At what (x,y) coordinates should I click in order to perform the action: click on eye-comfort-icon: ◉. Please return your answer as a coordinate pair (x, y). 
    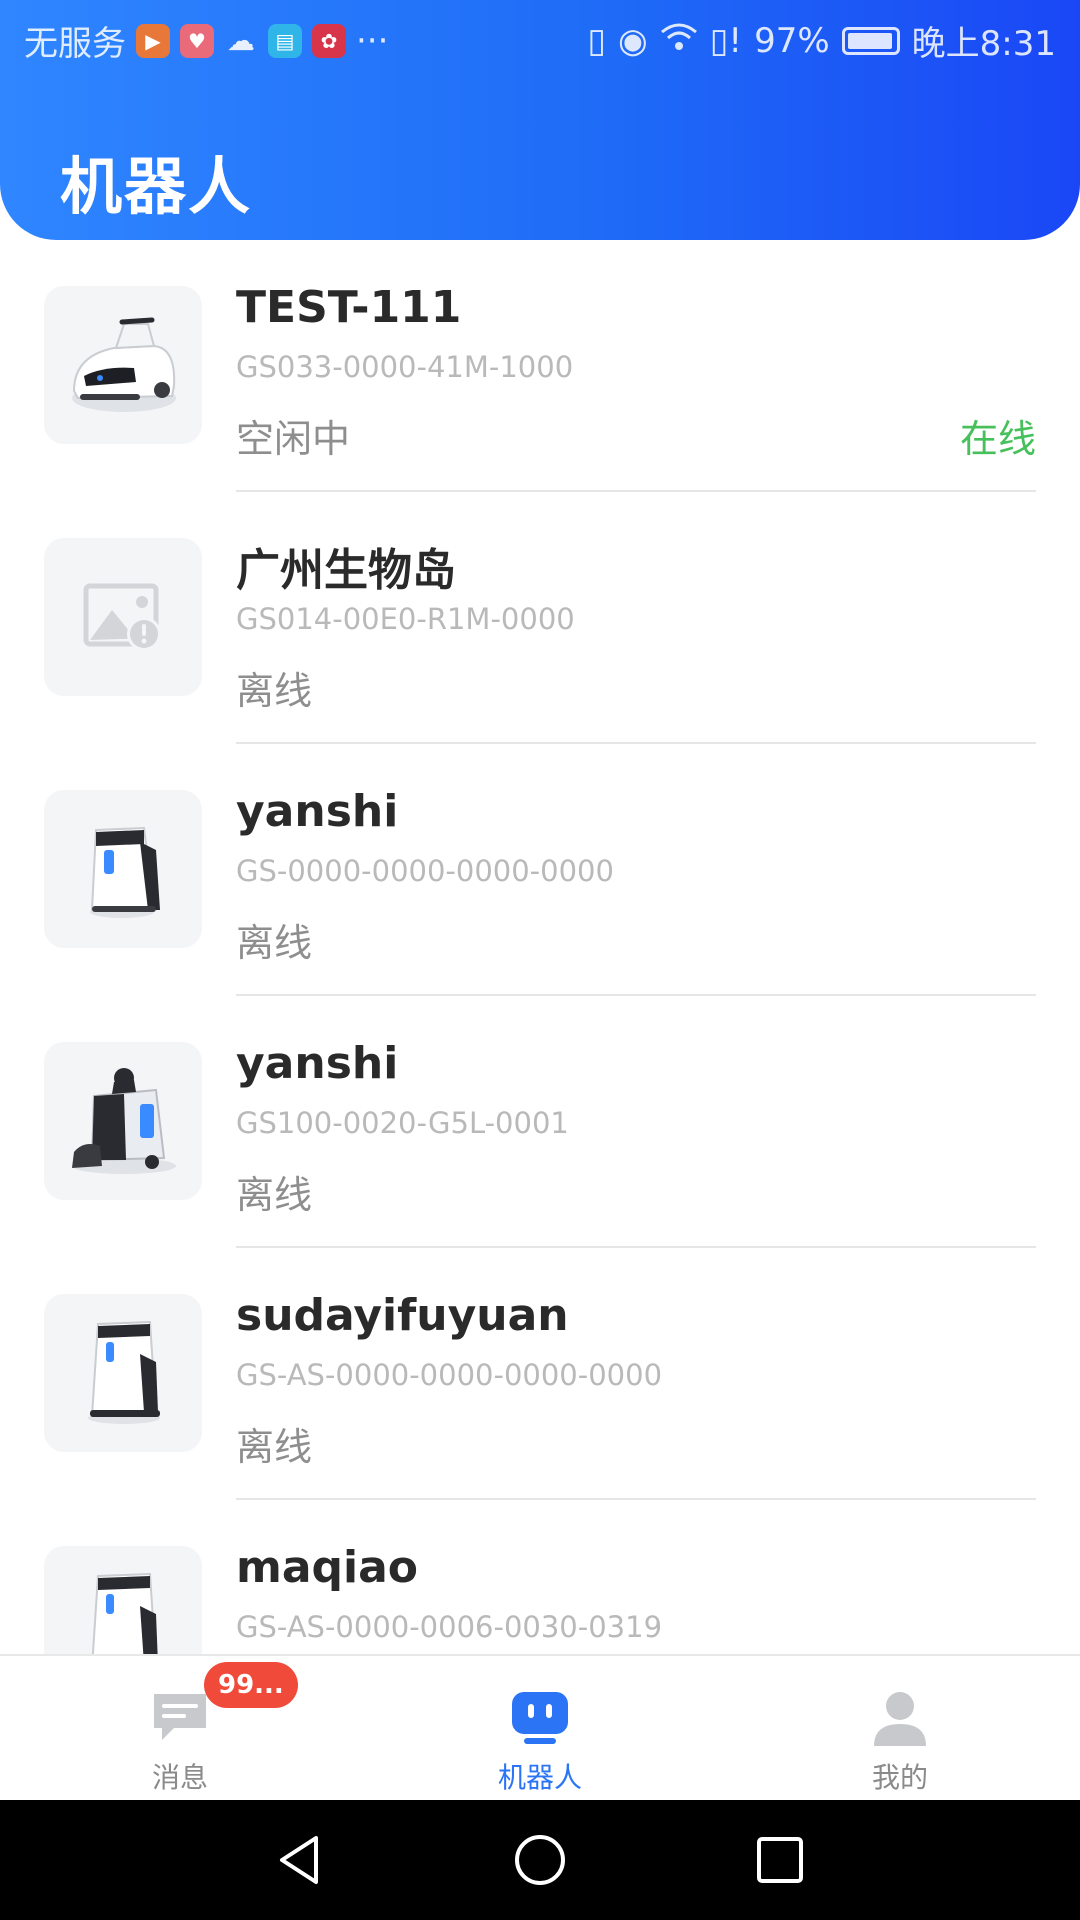
    Looking at the image, I should click on (633, 40).